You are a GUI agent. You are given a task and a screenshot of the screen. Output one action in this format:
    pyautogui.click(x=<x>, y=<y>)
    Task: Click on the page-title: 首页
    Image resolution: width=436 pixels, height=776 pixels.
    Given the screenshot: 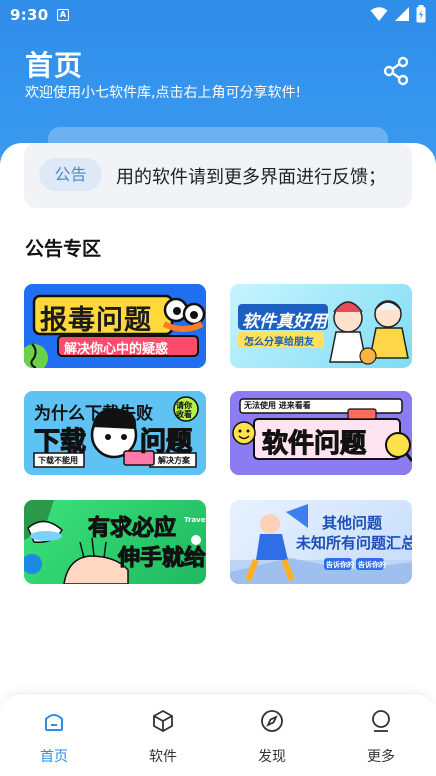 What is the action you would take?
    pyautogui.click(x=54, y=65)
    